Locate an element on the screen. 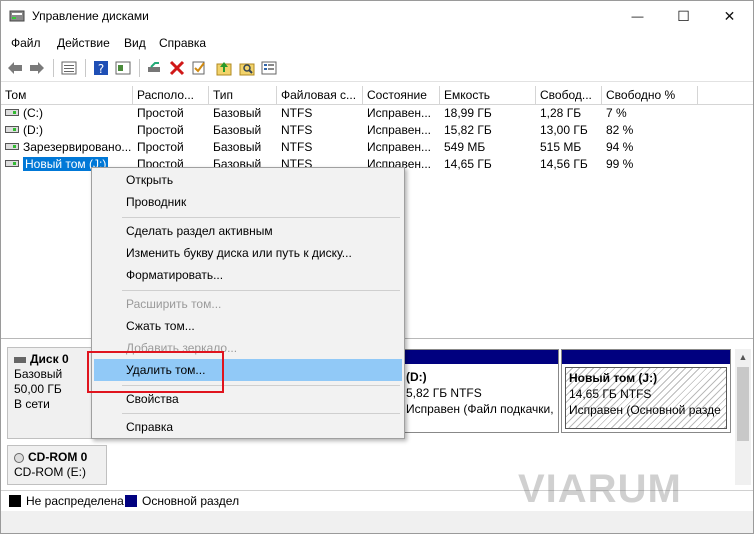  volume-capacity: 18,99 ГБ is located at coordinates (468, 113).